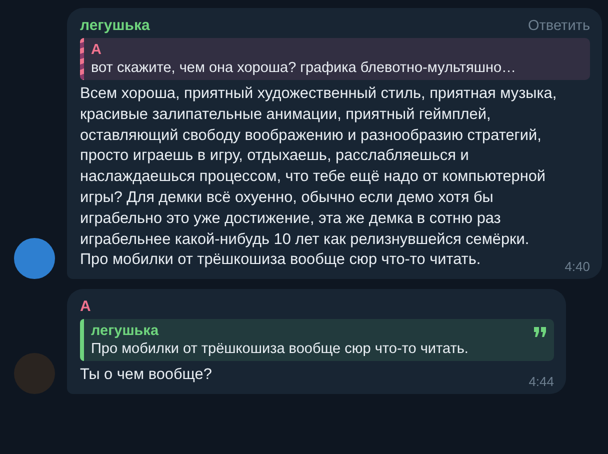 The height and width of the screenshot is (454, 608). What do you see at coordinates (146, 375) in the screenshot?
I see `message-text: Ты о чем вообще?` at bounding box center [146, 375].